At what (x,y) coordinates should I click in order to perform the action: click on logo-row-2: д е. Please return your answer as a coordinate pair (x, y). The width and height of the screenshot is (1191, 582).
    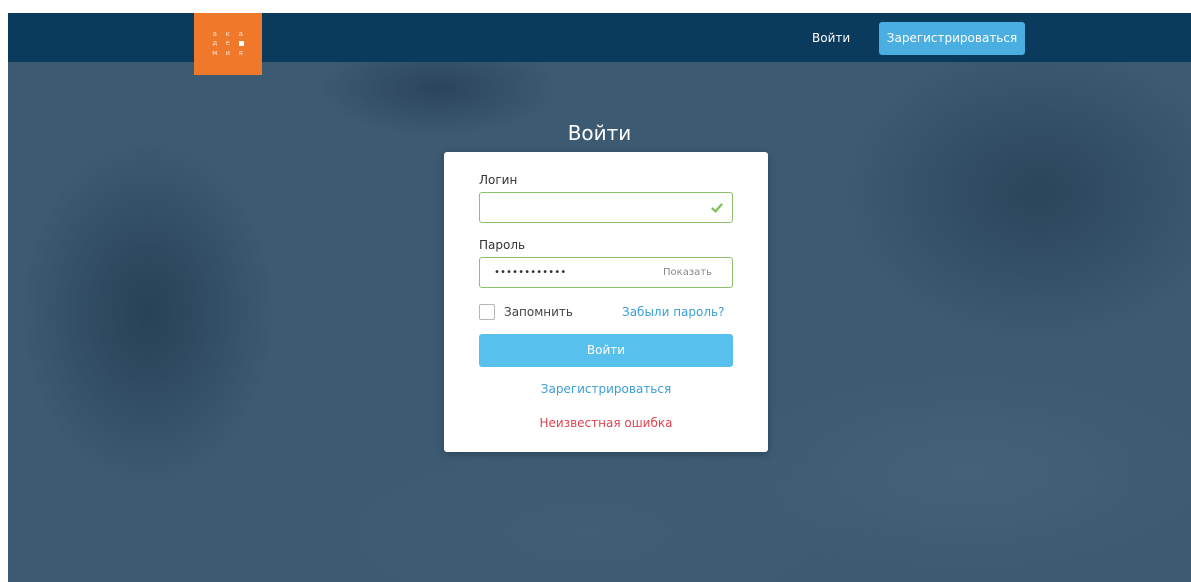
    Looking at the image, I should click on (228, 44).